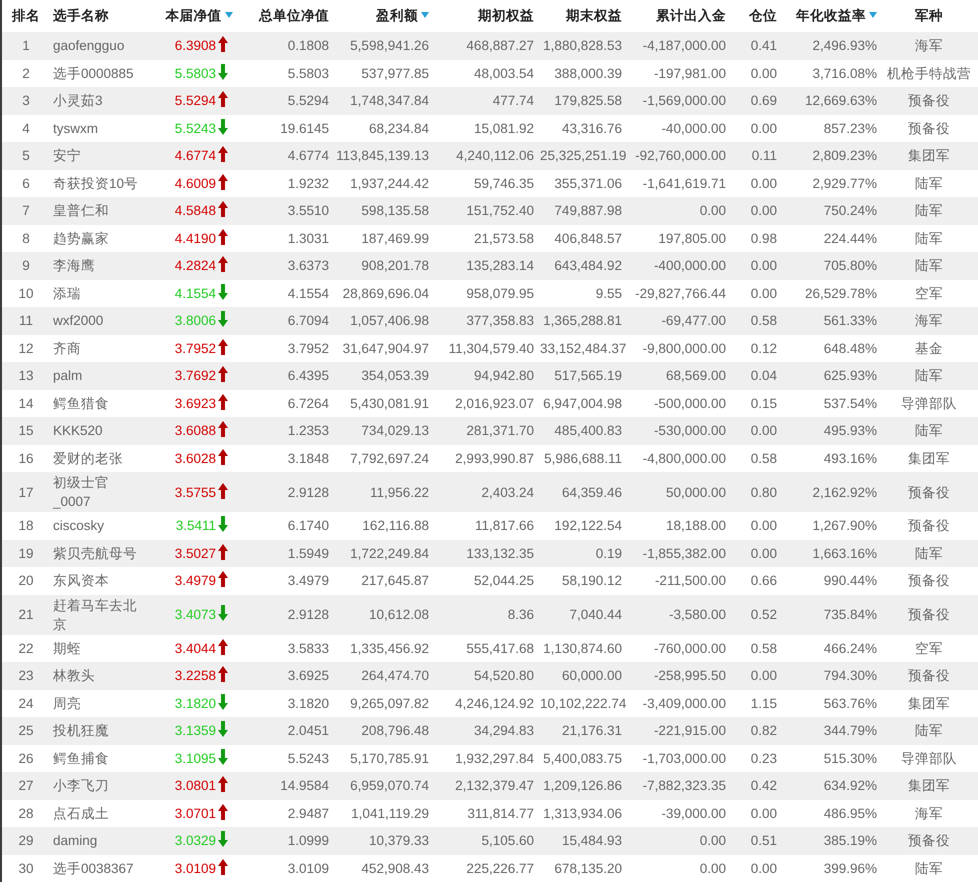 This screenshot has height=890, width=978. I want to click on table-cell: 4,240,112.06, so click(484, 156).